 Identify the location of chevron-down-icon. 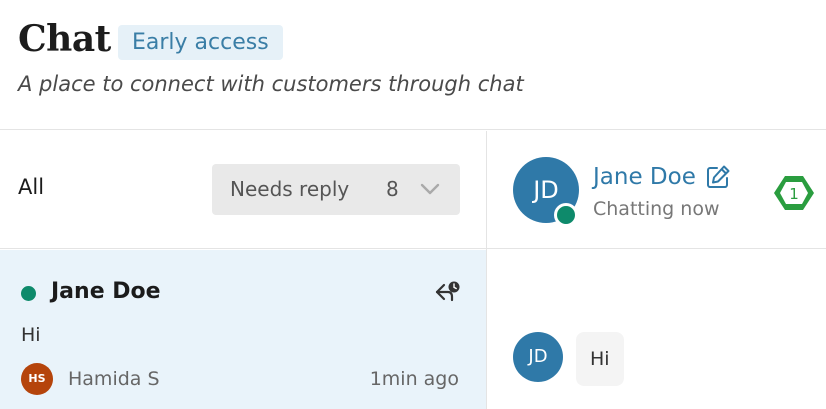
(430, 189).